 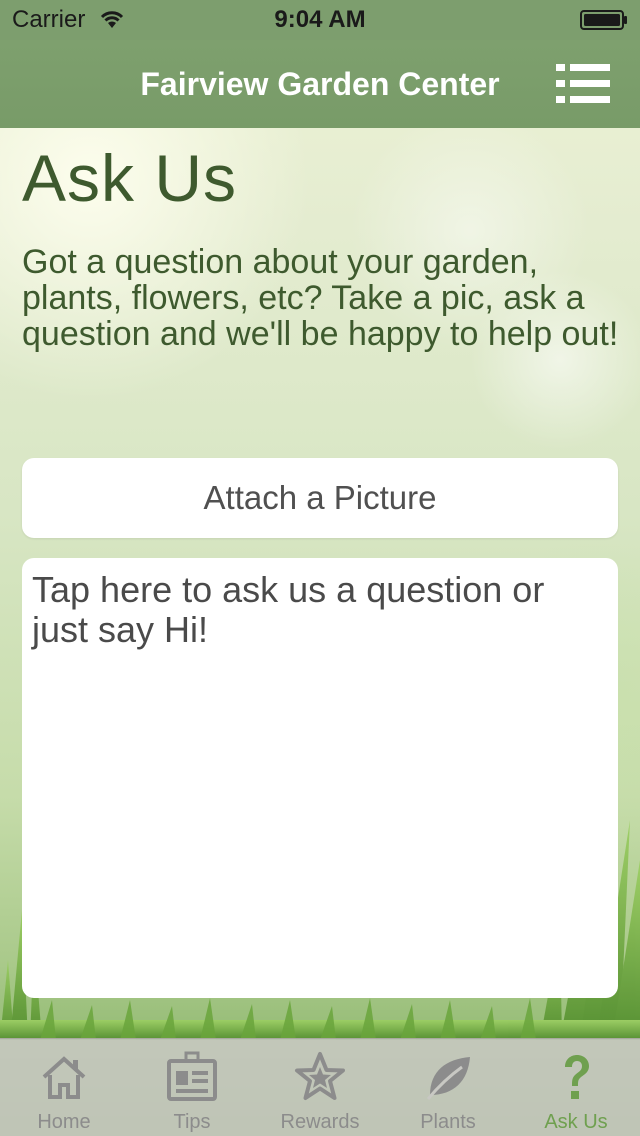 I want to click on star-icon, so click(x=320, y=1076).